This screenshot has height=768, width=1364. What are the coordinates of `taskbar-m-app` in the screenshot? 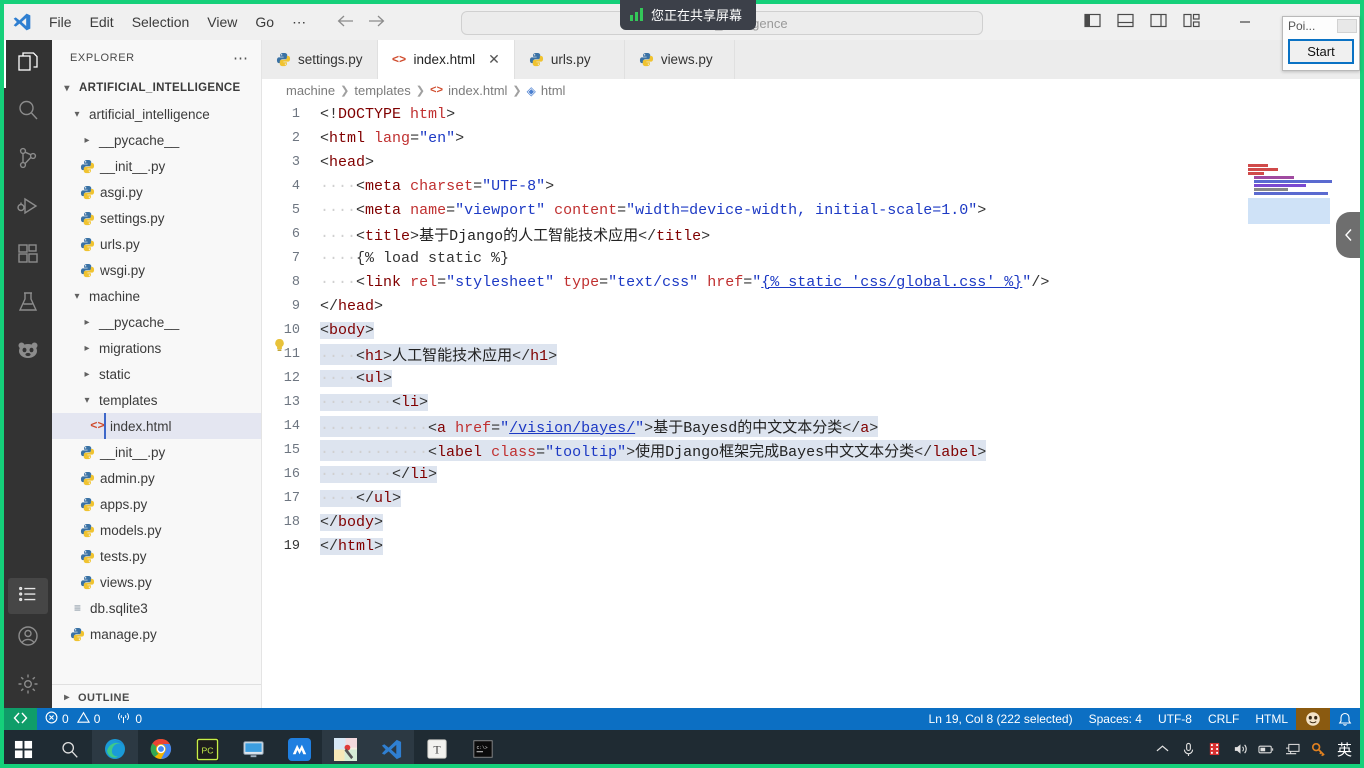 It's located at (299, 749).